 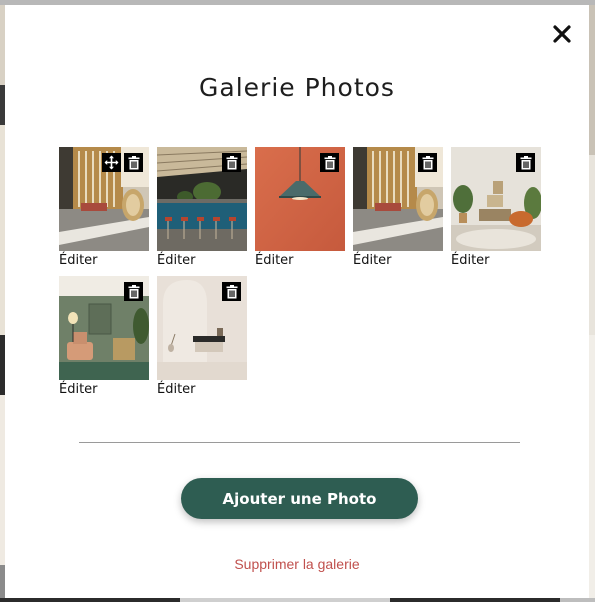 I want to click on background-page-bottom, so click(x=297, y=600).